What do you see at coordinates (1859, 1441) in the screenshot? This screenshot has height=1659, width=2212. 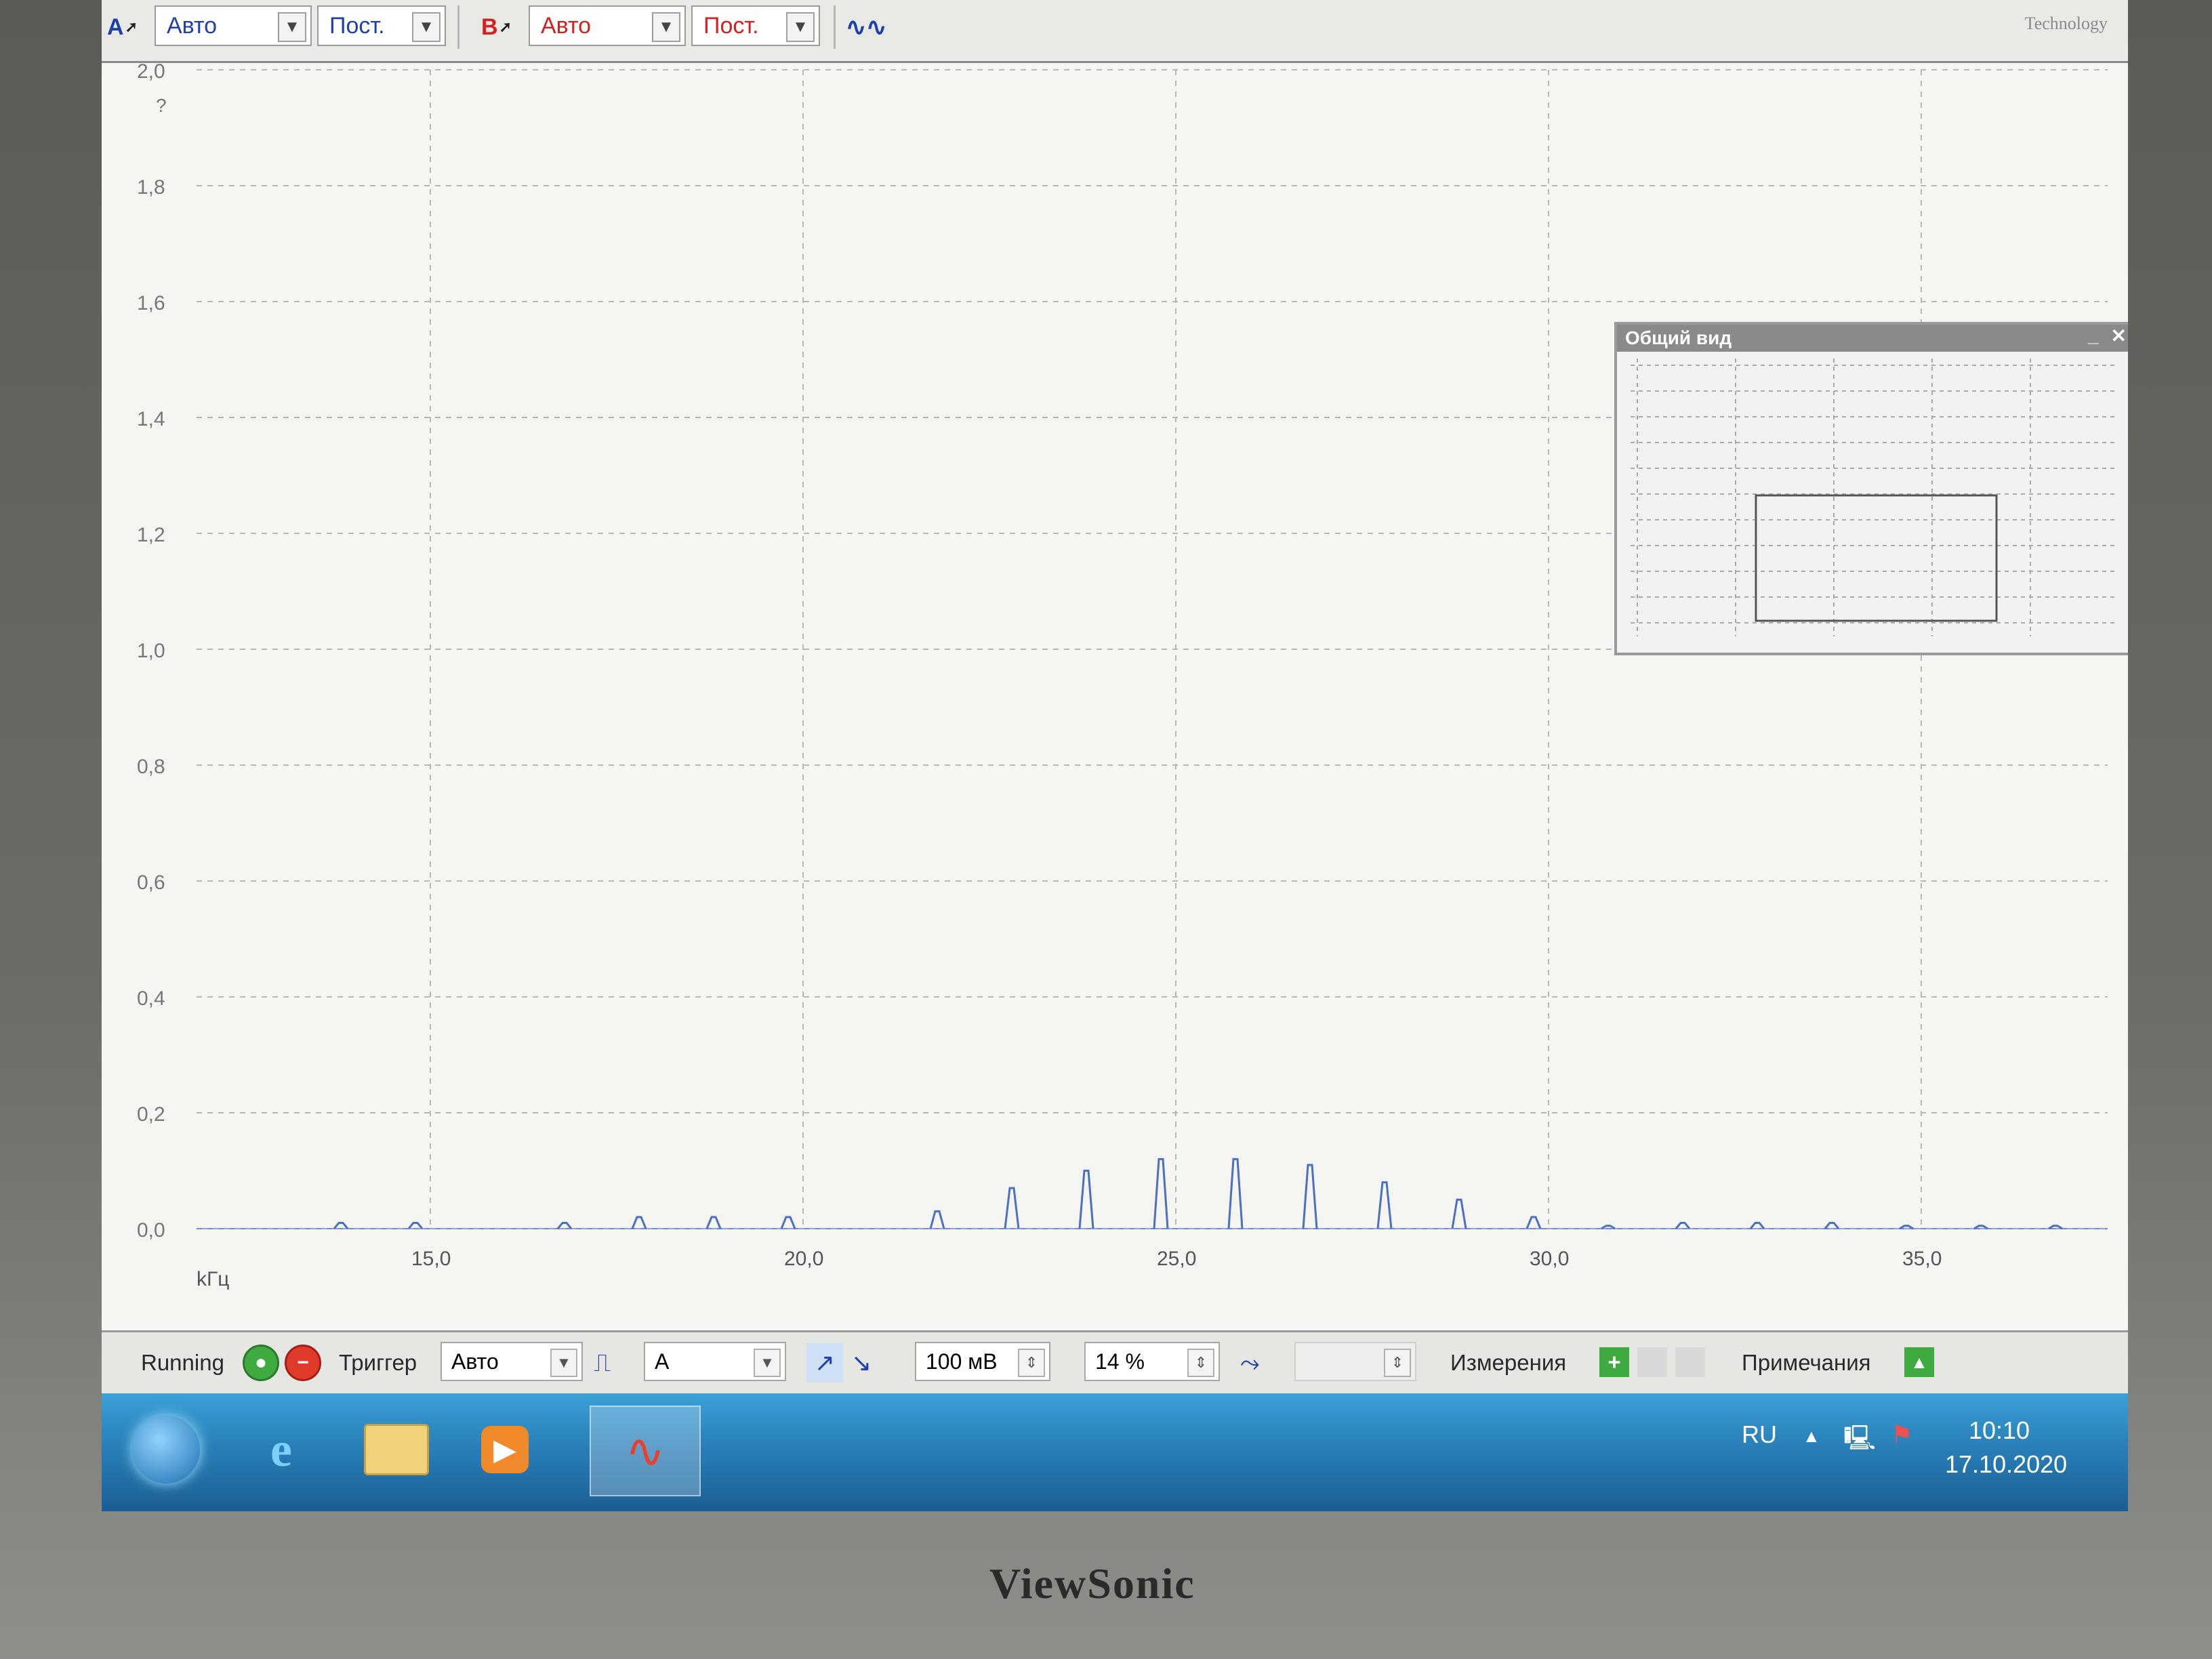 I see `network-icon: 🖳` at bounding box center [1859, 1441].